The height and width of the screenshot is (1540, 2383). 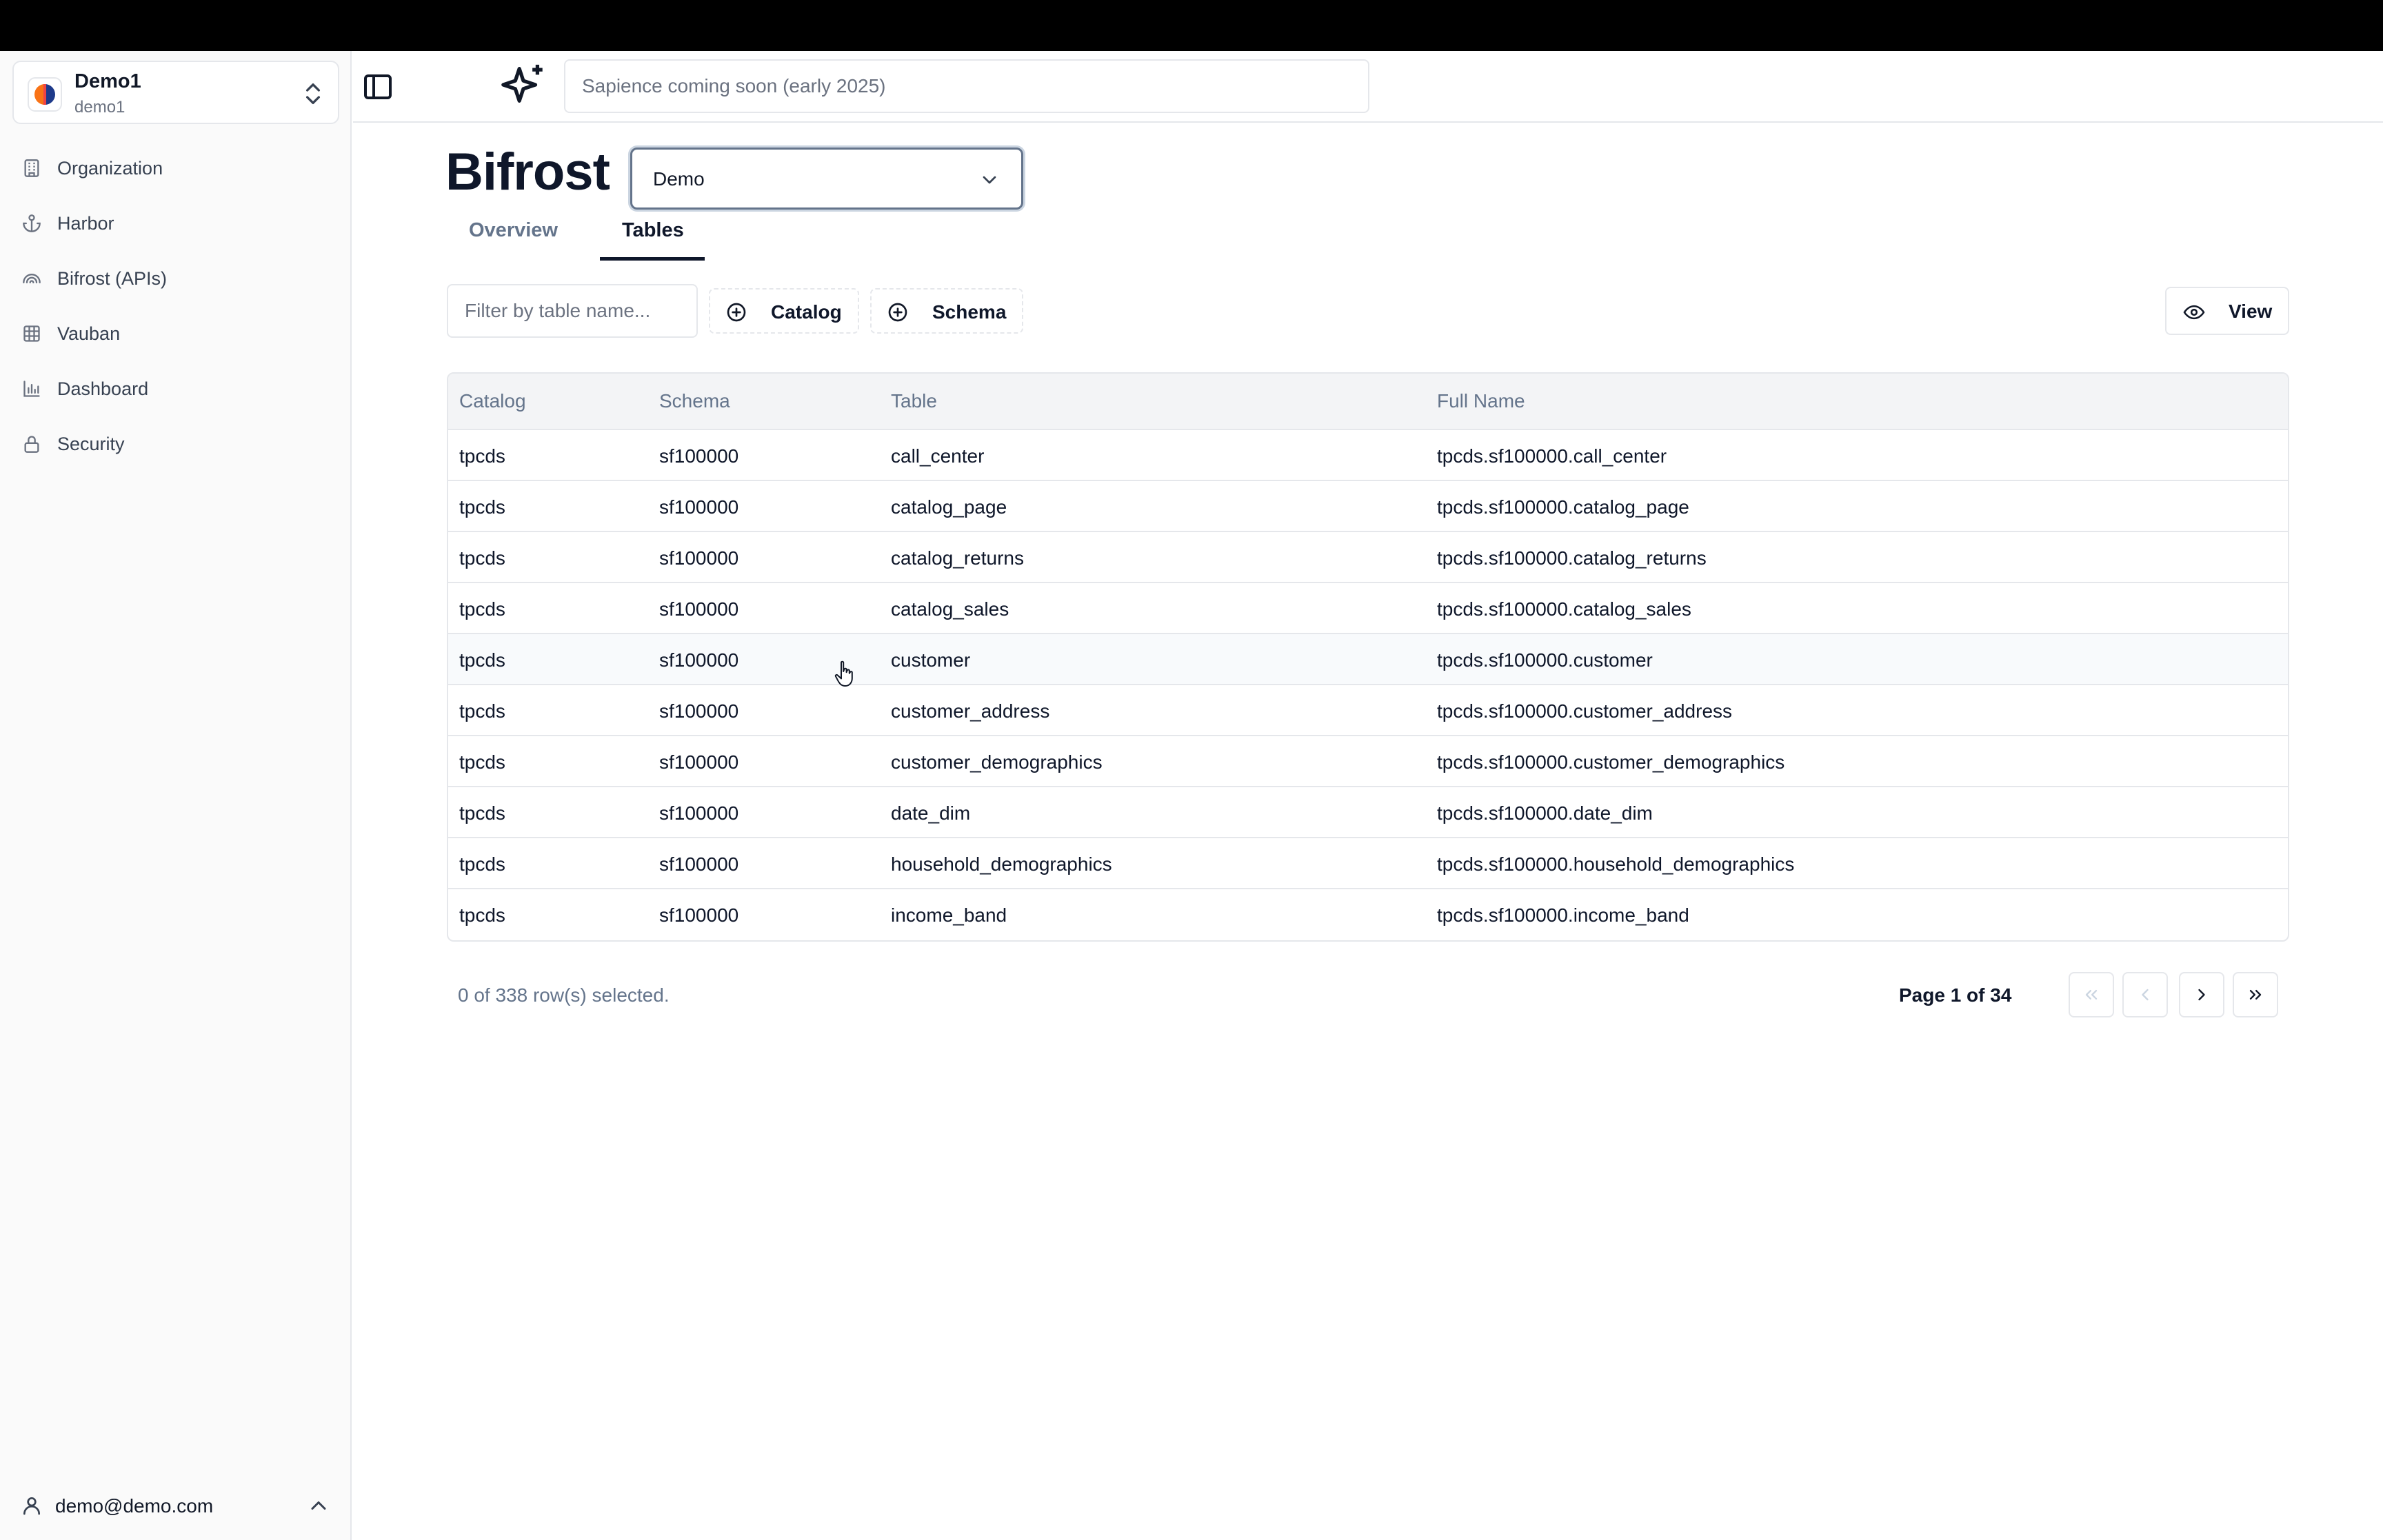 What do you see at coordinates (175, 278) in the screenshot?
I see `sidebar-item-bifrost: Bifrost (APIs)` at bounding box center [175, 278].